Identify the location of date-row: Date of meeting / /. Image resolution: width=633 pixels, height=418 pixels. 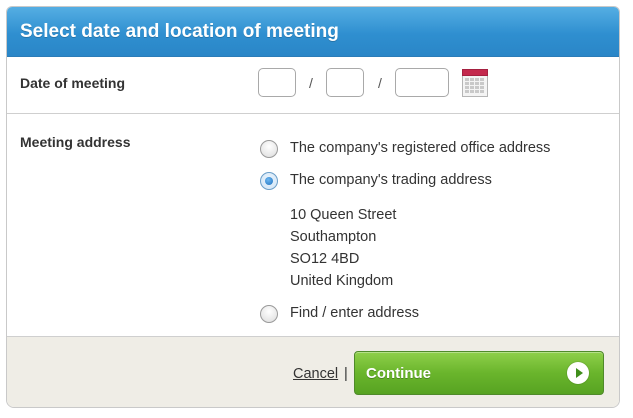
(313, 85).